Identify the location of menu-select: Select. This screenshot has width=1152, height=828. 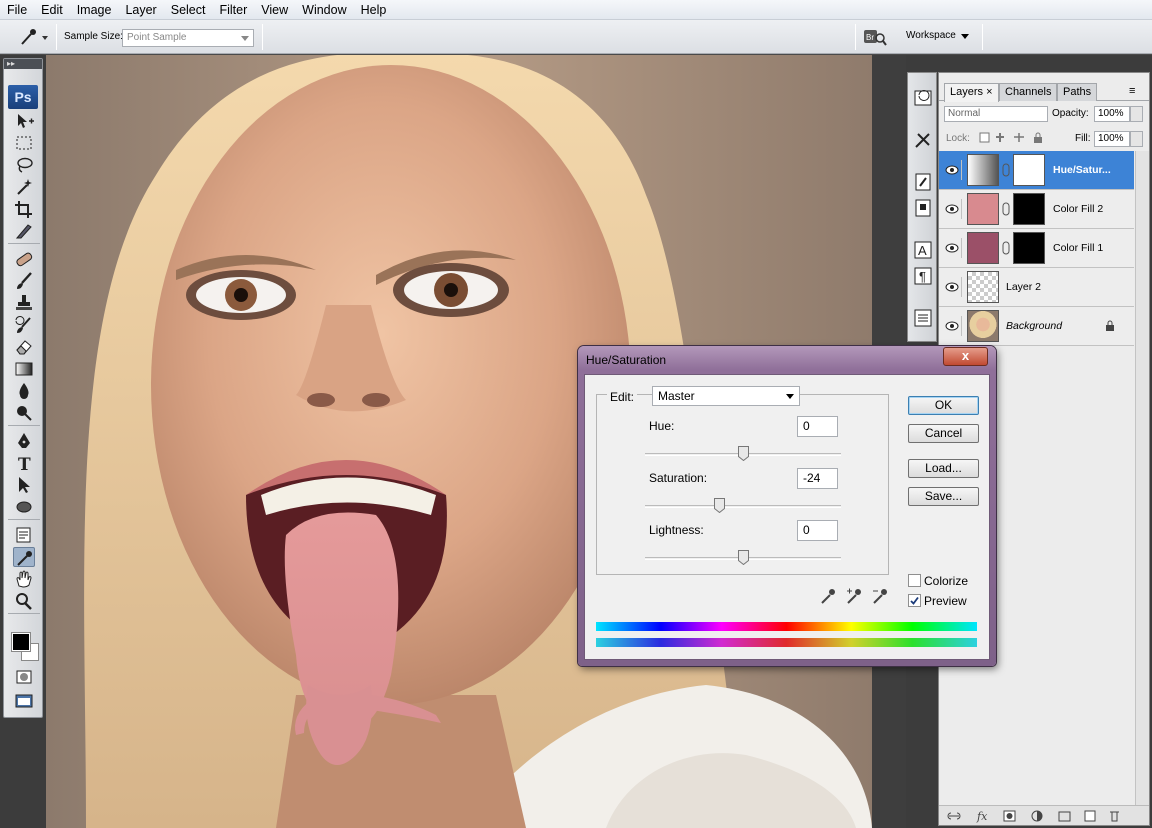
(188, 10).